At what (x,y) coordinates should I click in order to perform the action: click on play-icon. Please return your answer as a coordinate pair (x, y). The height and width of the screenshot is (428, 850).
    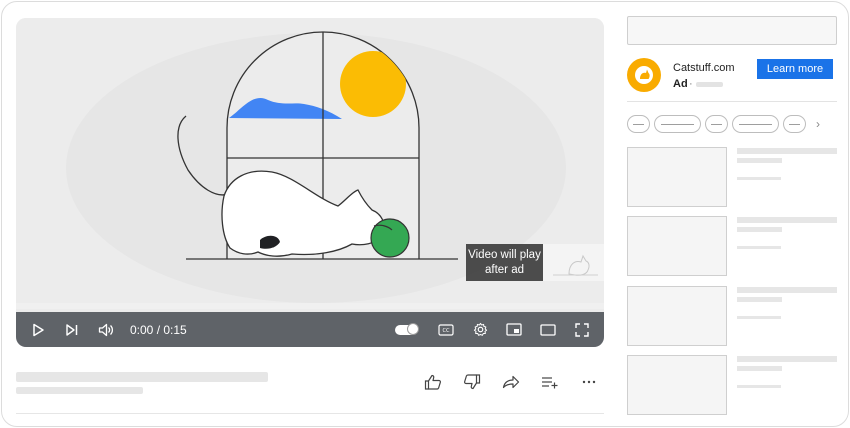
    Looking at the image, I should click on (38, 329).